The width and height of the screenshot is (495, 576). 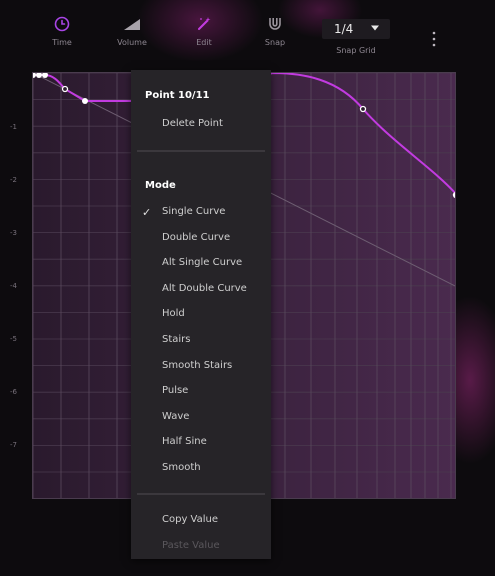 What do you see at coordinates (175, 416) in the screenshot?
I see `mode-item-wave: Wave` at bounding box center [175, 416].